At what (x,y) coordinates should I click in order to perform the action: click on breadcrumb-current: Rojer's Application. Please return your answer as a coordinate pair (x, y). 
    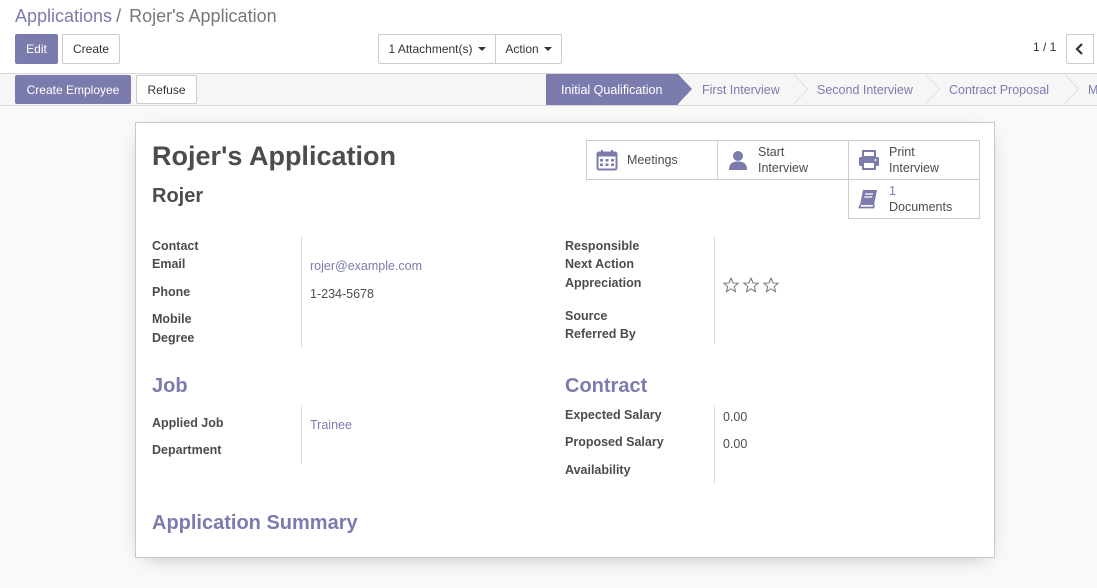
    Looking at the image, I should click on (203, 16).